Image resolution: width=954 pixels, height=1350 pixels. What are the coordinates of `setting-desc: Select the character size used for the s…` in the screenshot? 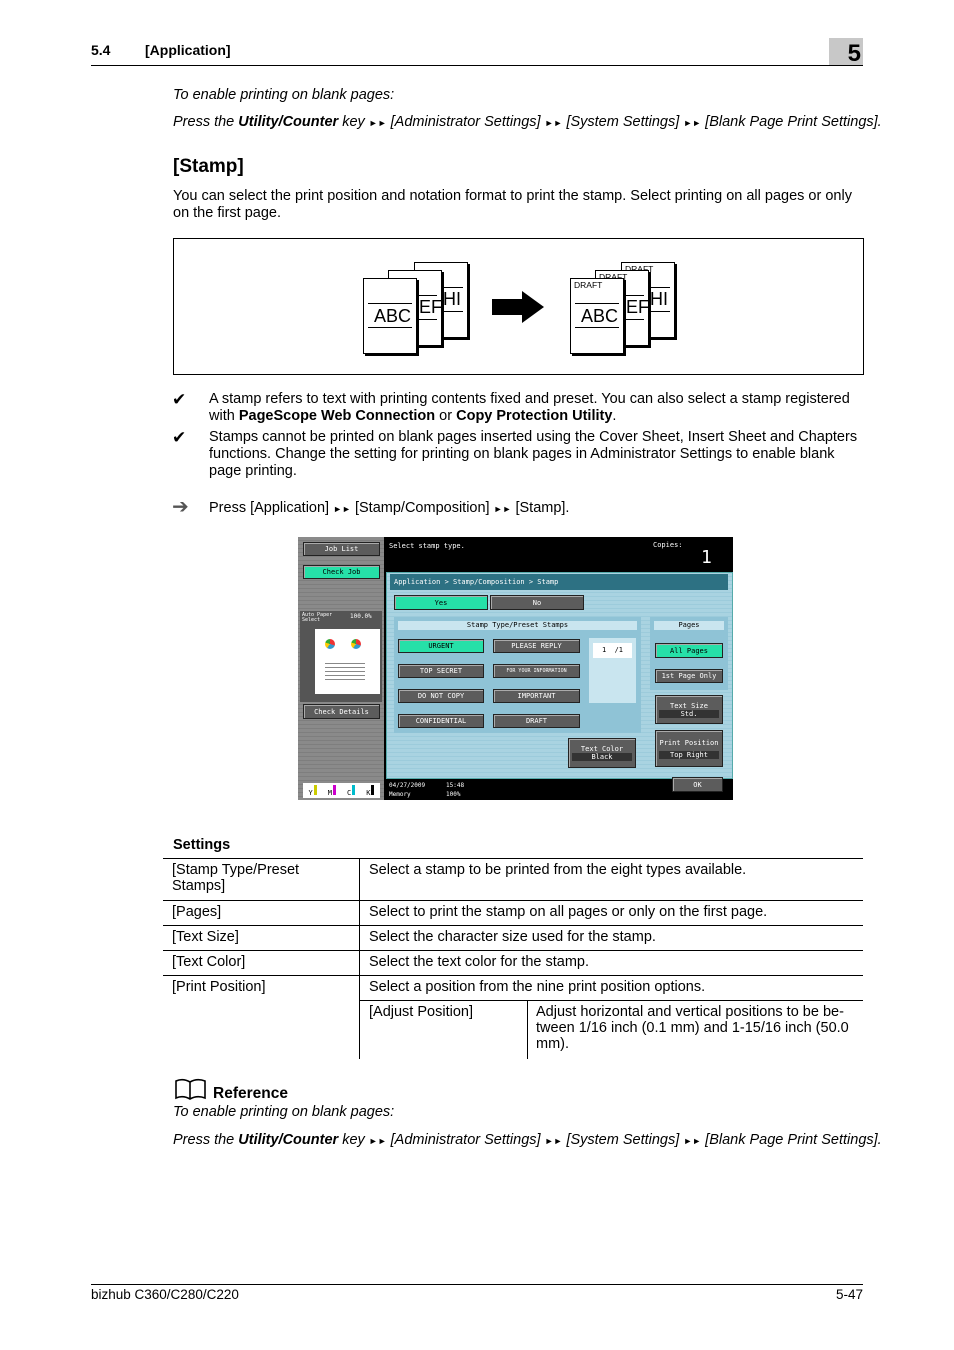 It's located at (611, 938).